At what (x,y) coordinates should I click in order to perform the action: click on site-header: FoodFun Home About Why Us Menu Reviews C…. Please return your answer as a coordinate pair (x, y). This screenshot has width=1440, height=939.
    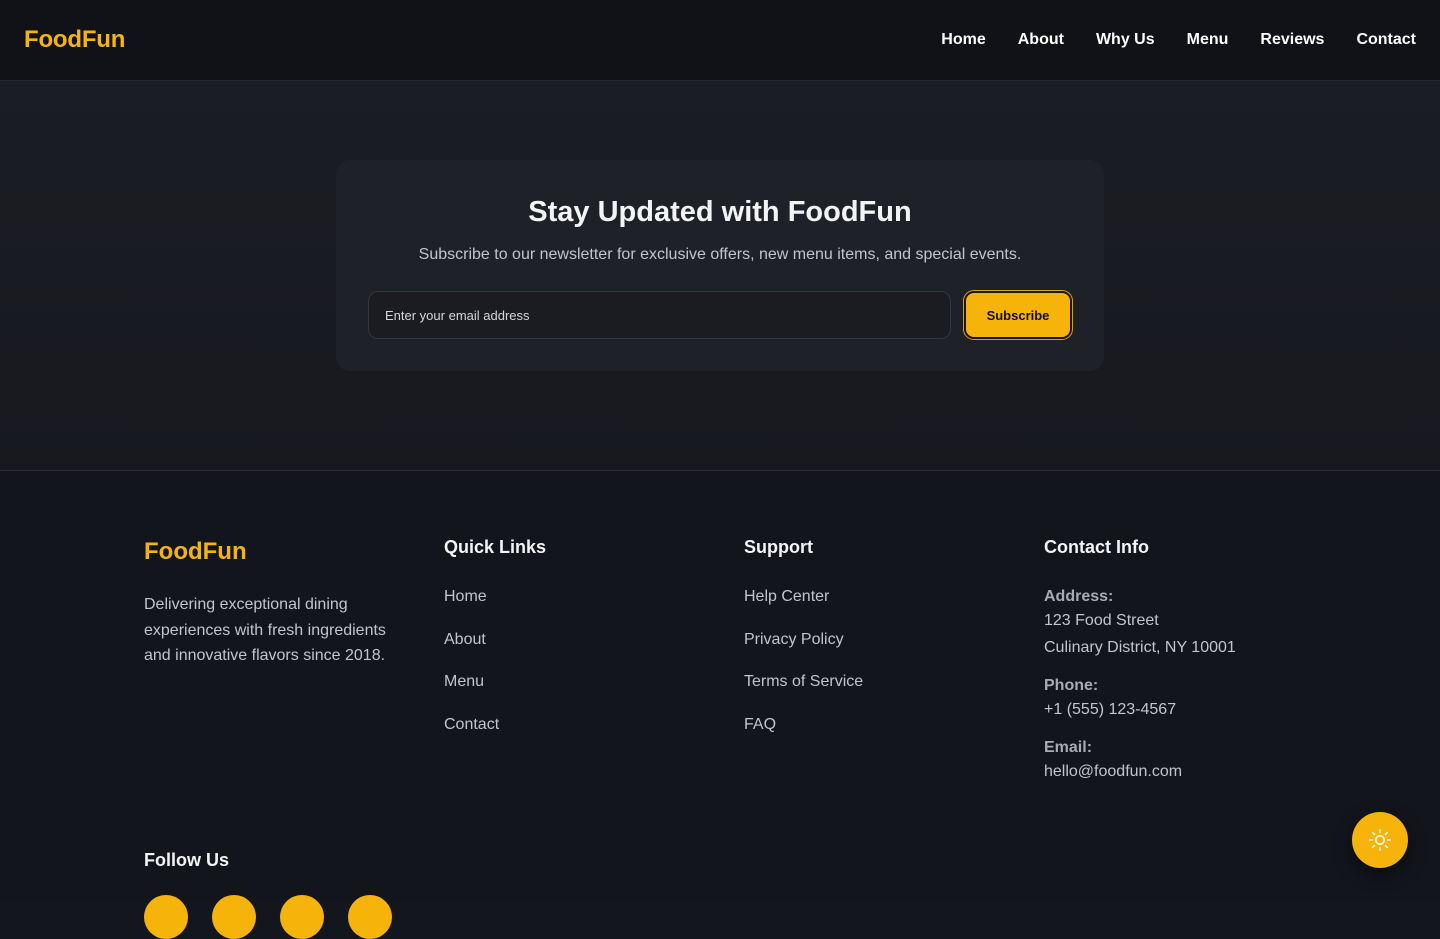
    Looking at the image, I should click on (720, 40).